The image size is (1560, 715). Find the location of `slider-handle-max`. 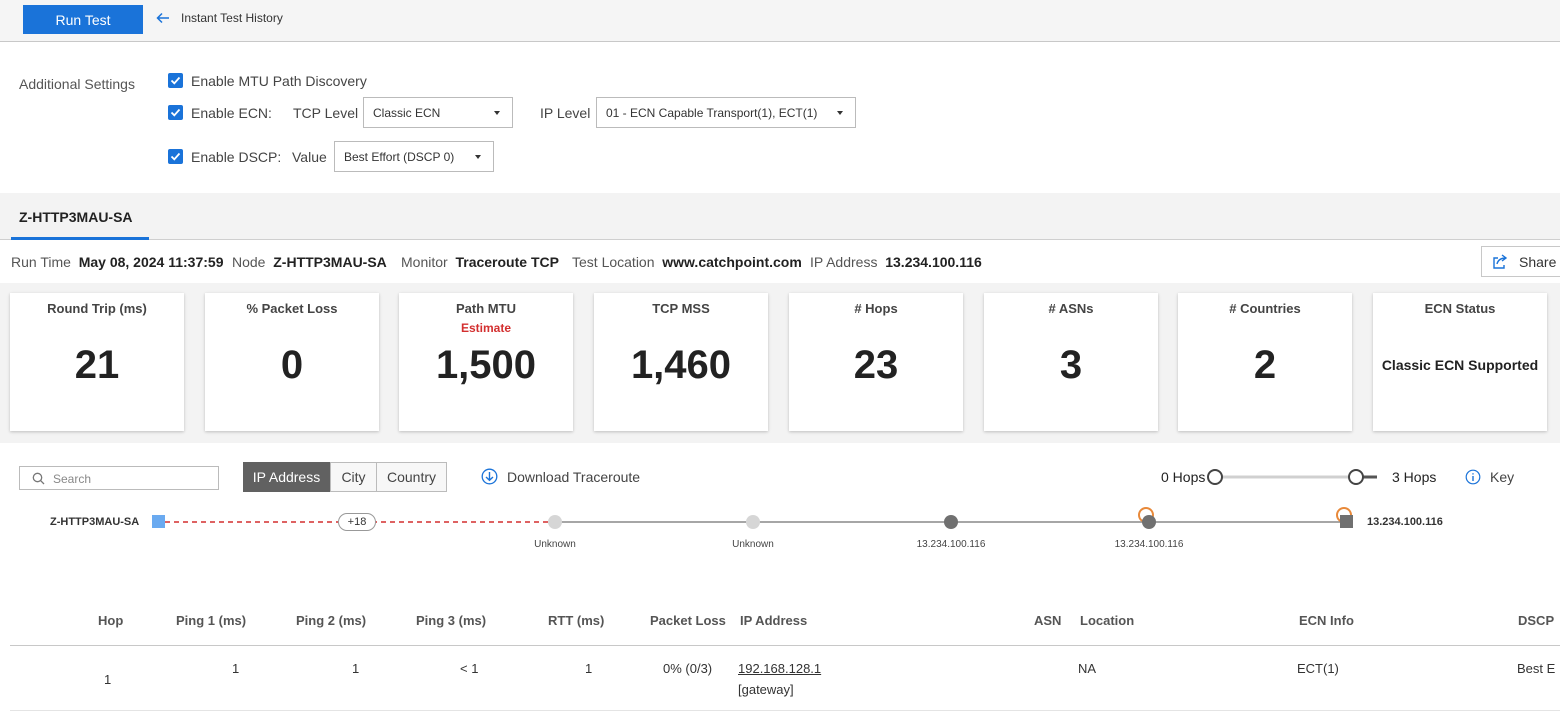

slider-handle-max is located at coordinates (1356, 477).